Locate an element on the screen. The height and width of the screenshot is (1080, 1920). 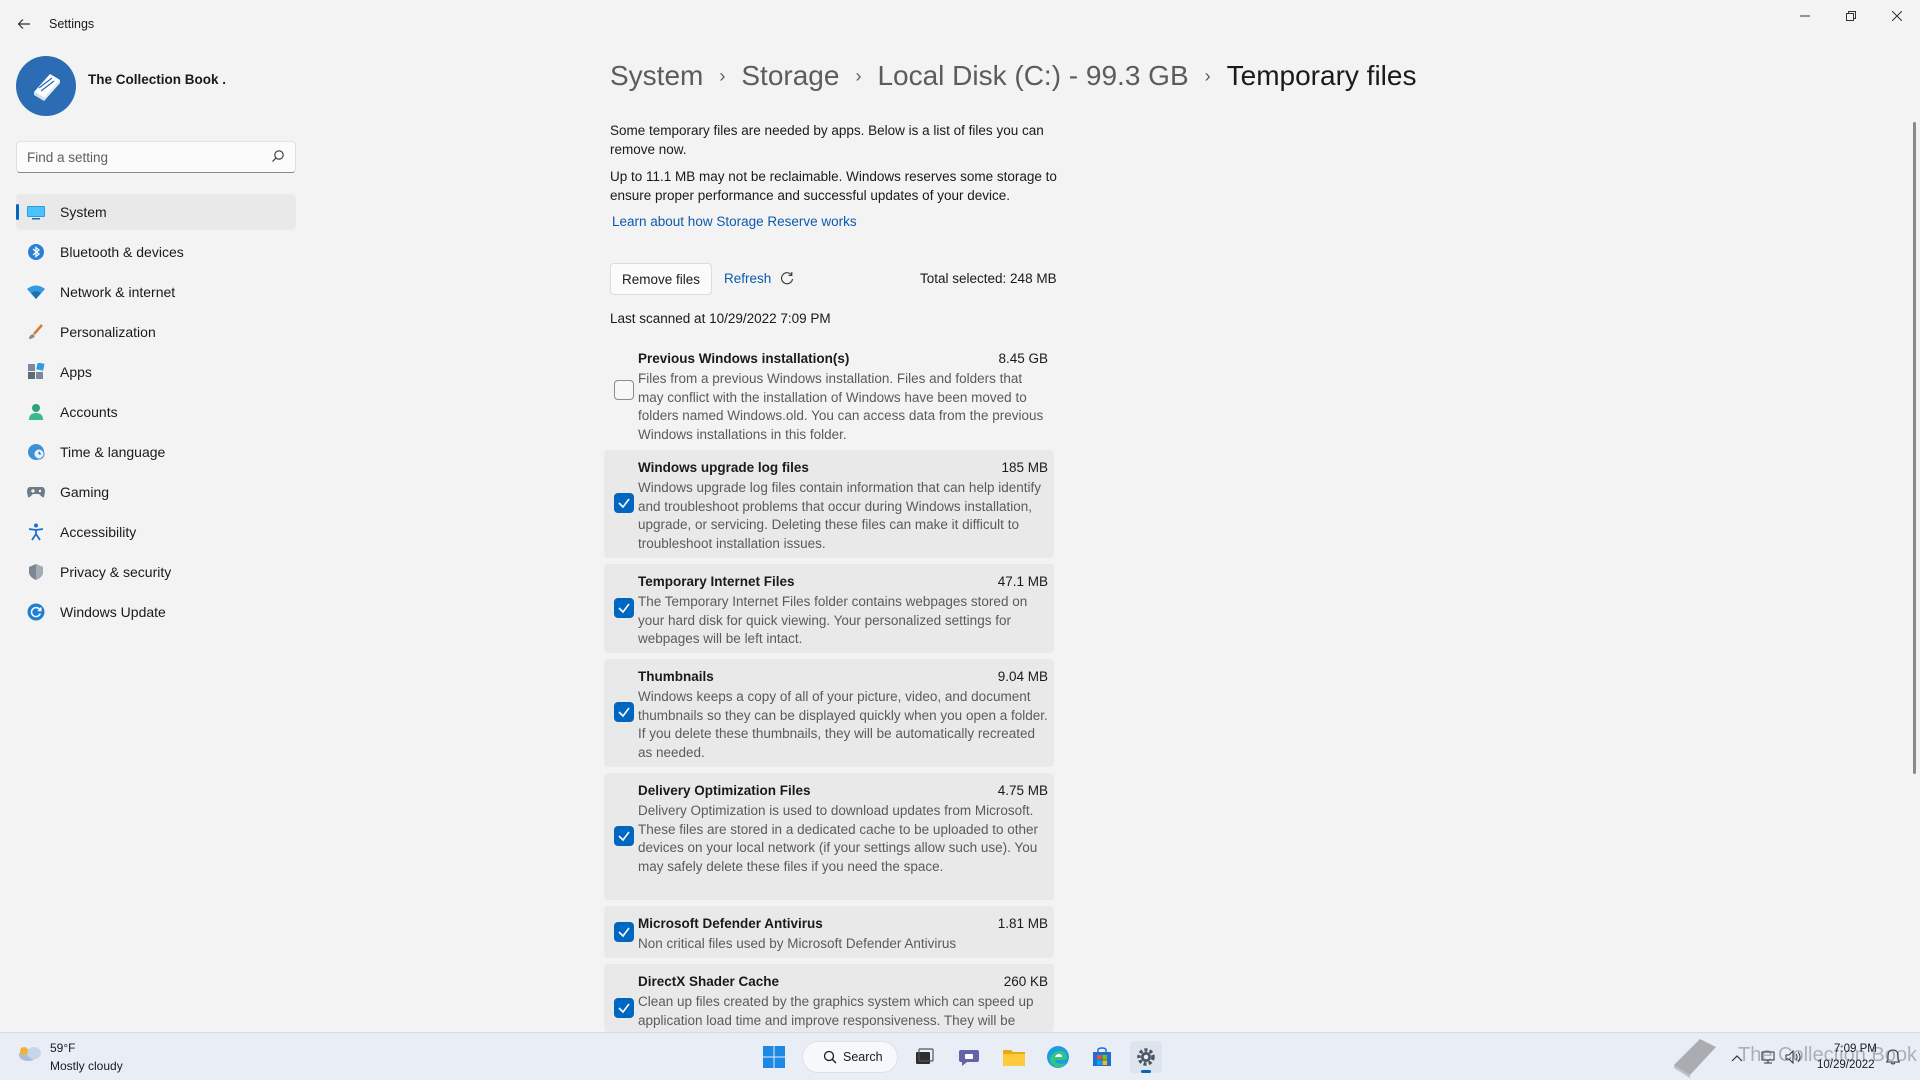
sidebar-item-label: Time & language is located at coordinates (113, 452).